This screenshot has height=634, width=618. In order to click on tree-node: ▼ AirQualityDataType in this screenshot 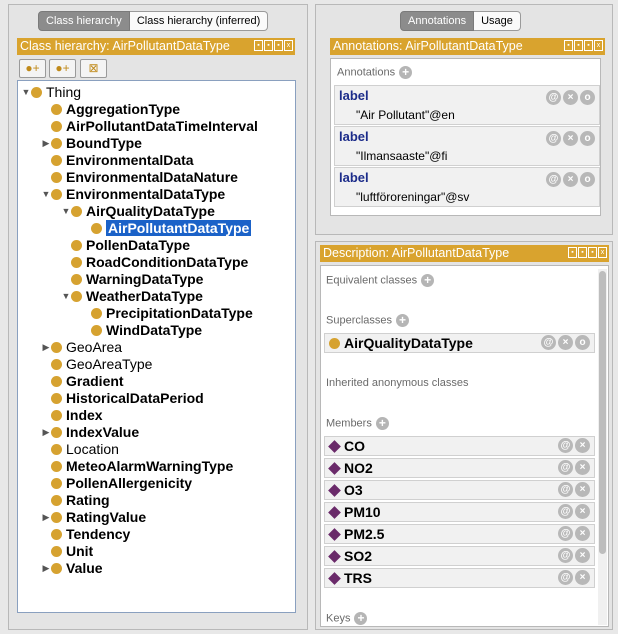, I will do `click(138, 211)`.